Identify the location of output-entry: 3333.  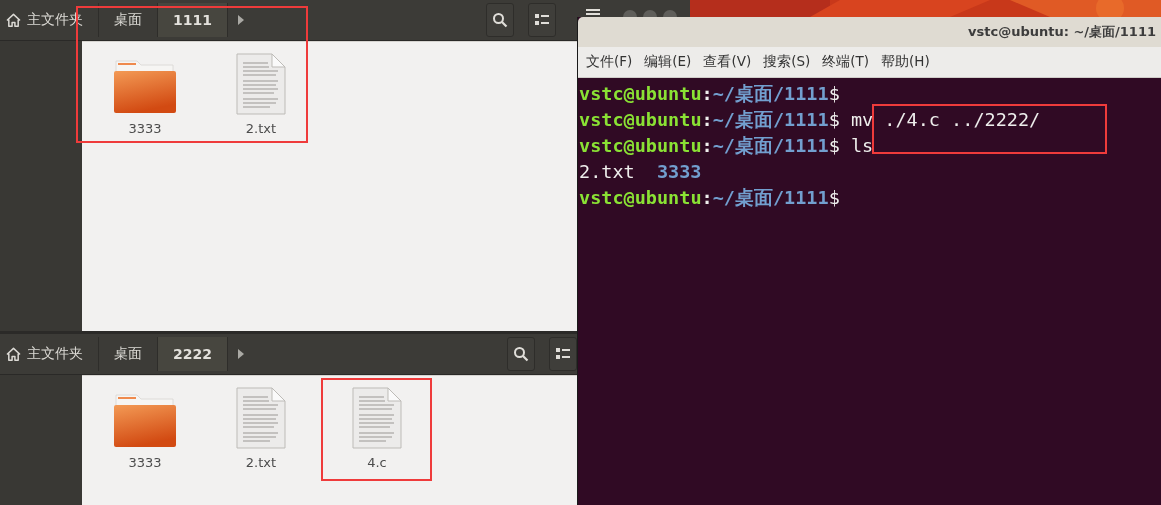
(679, 172).